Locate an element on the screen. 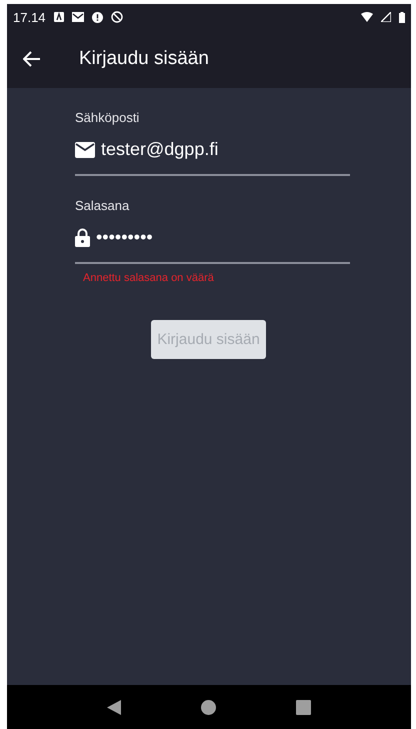  lock-icon is located at coordinates (82, 237).